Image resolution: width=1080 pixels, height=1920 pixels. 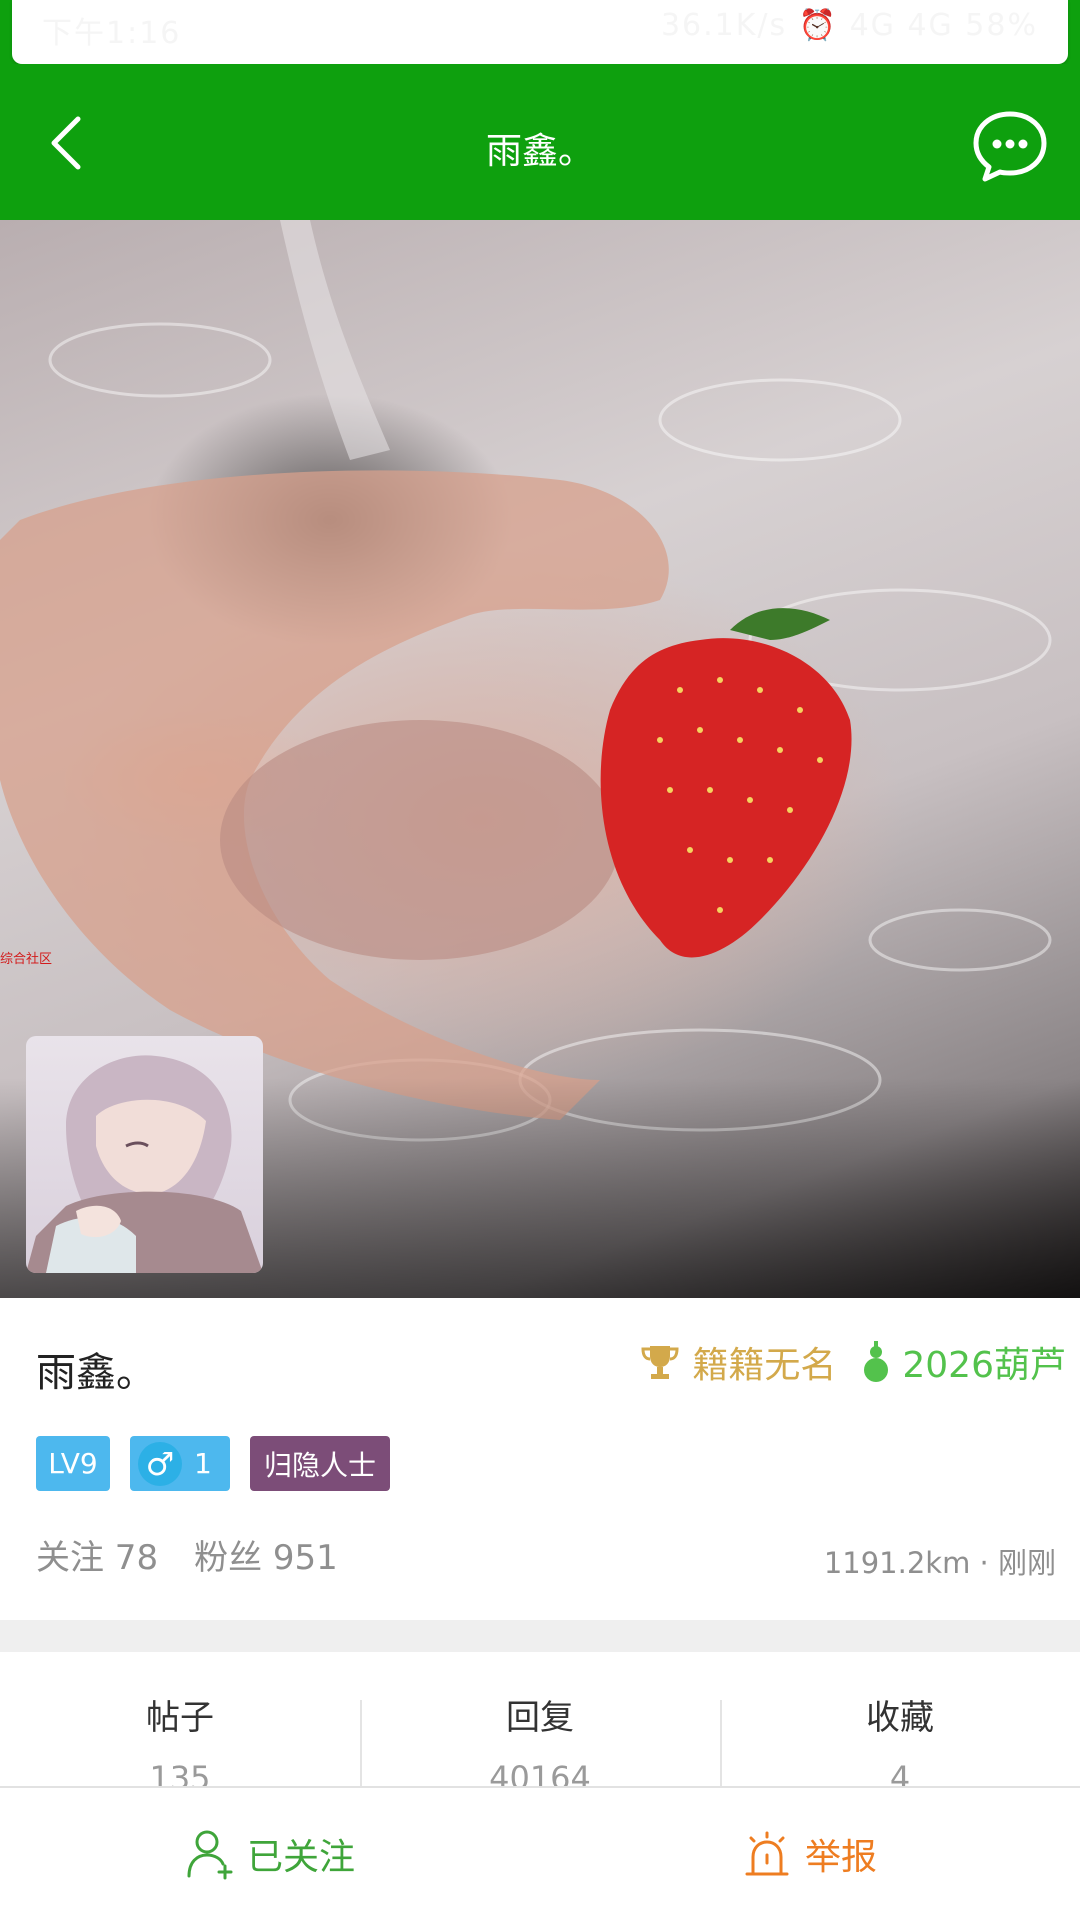 I want to click on tab-label: 帖子, so click(x=180, y=1718).